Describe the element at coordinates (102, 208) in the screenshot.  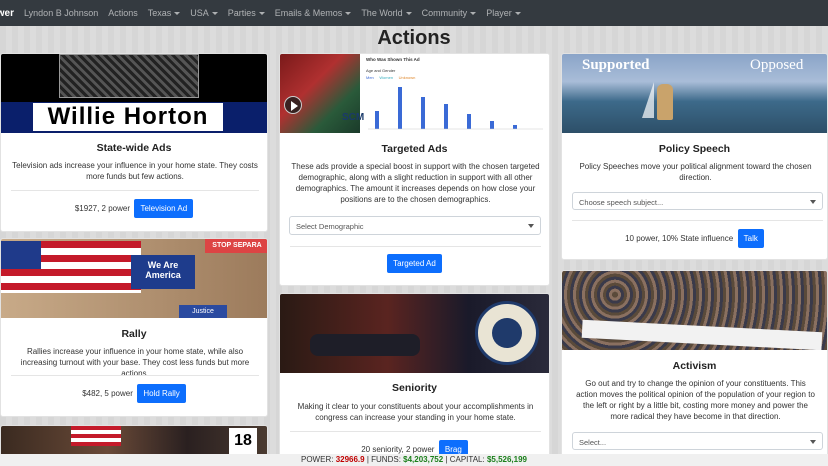
I see `cost-label: $1927, 2 power` at that location.